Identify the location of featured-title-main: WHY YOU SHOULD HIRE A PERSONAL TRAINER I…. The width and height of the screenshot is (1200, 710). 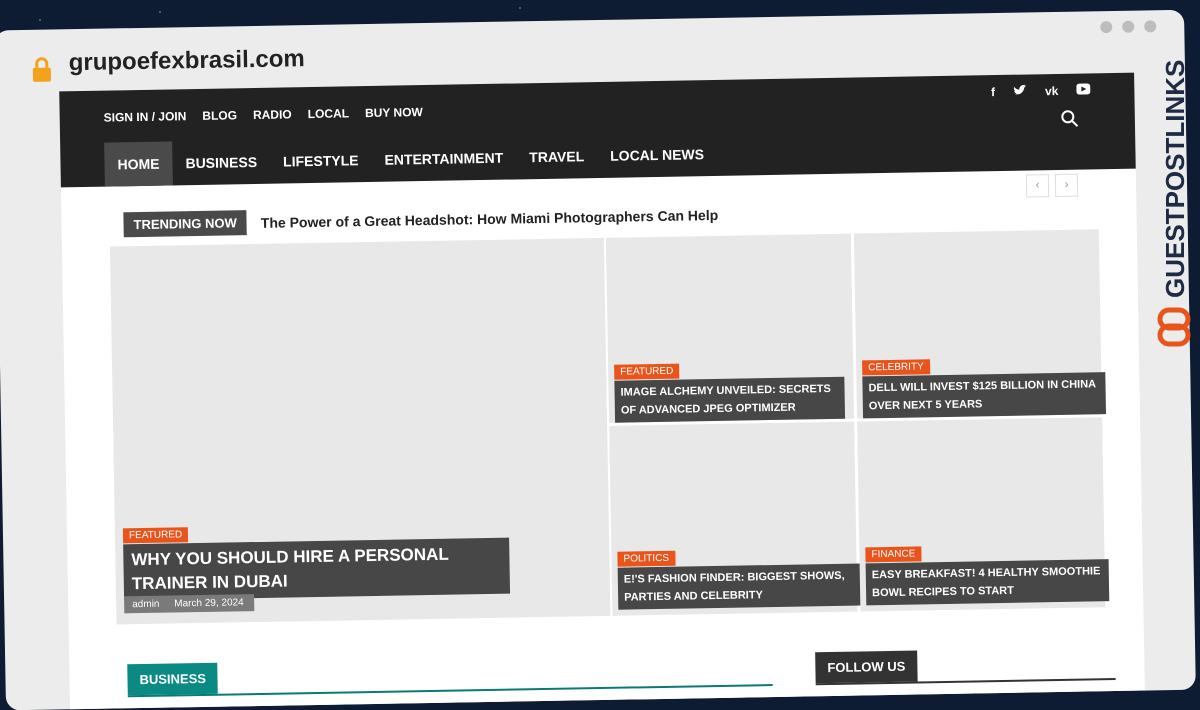
(317, 569).